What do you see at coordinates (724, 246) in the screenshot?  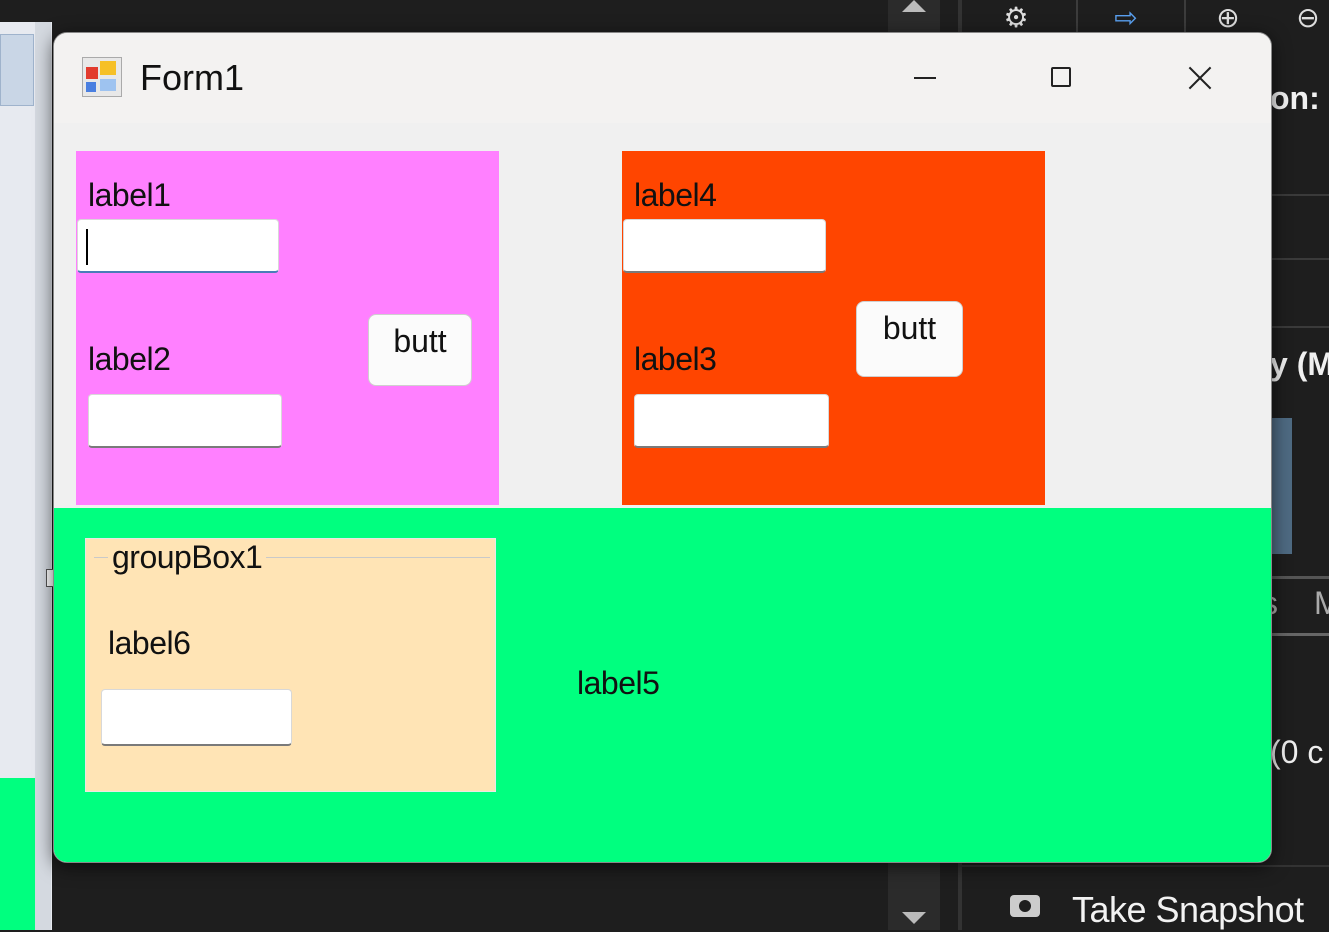 I see `textbox4` at bounding box center [724, 246].